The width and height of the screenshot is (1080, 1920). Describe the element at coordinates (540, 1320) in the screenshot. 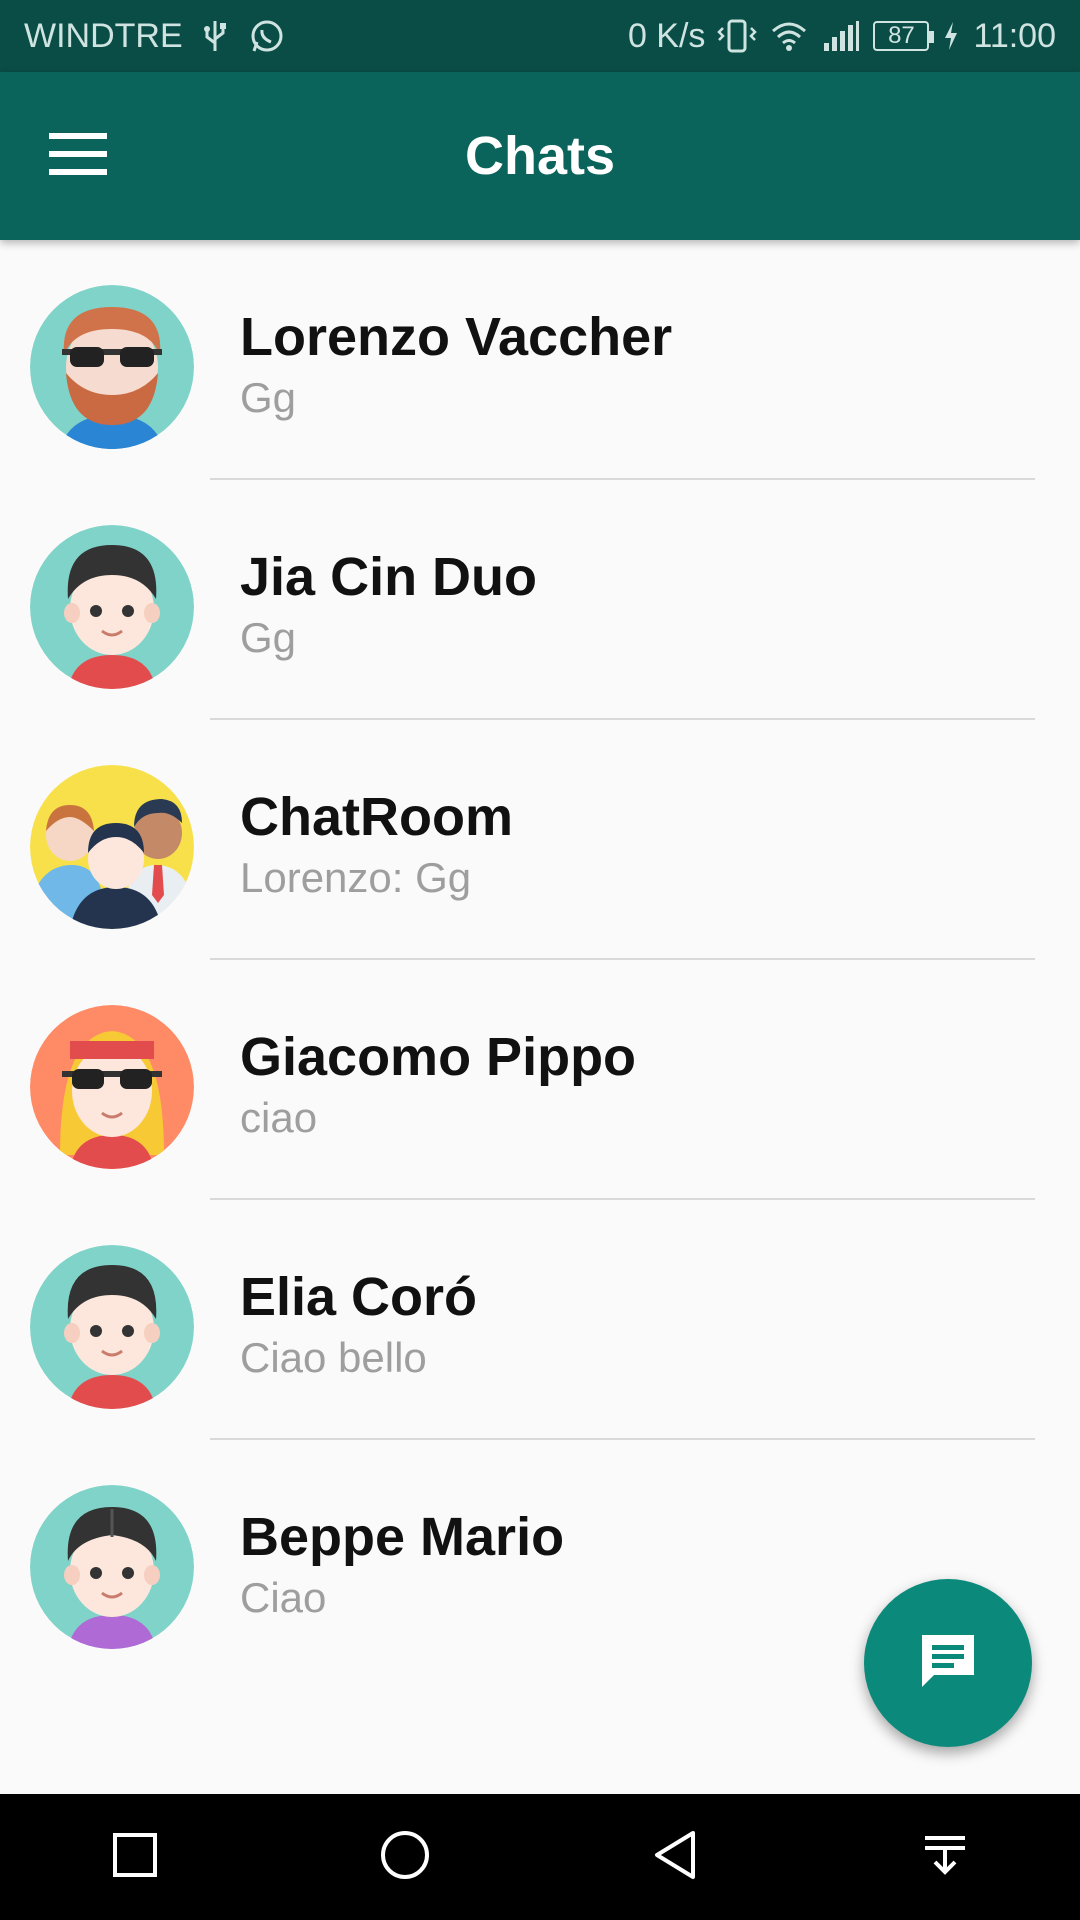

I see `chat-row-elia-coro: Elia Coró Ciao bello` at that location.